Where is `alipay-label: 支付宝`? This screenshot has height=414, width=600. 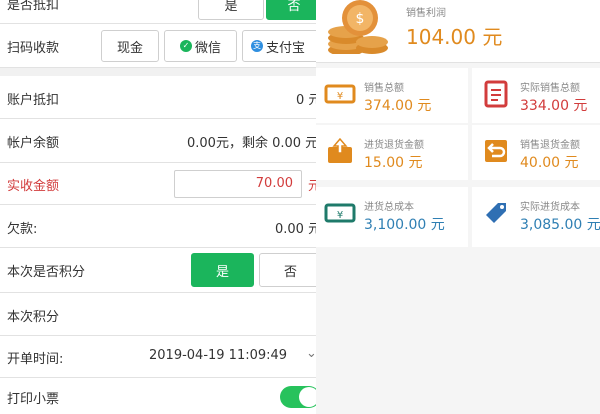 alipay-label: 支付宝 is located at coordinates (286, 48).